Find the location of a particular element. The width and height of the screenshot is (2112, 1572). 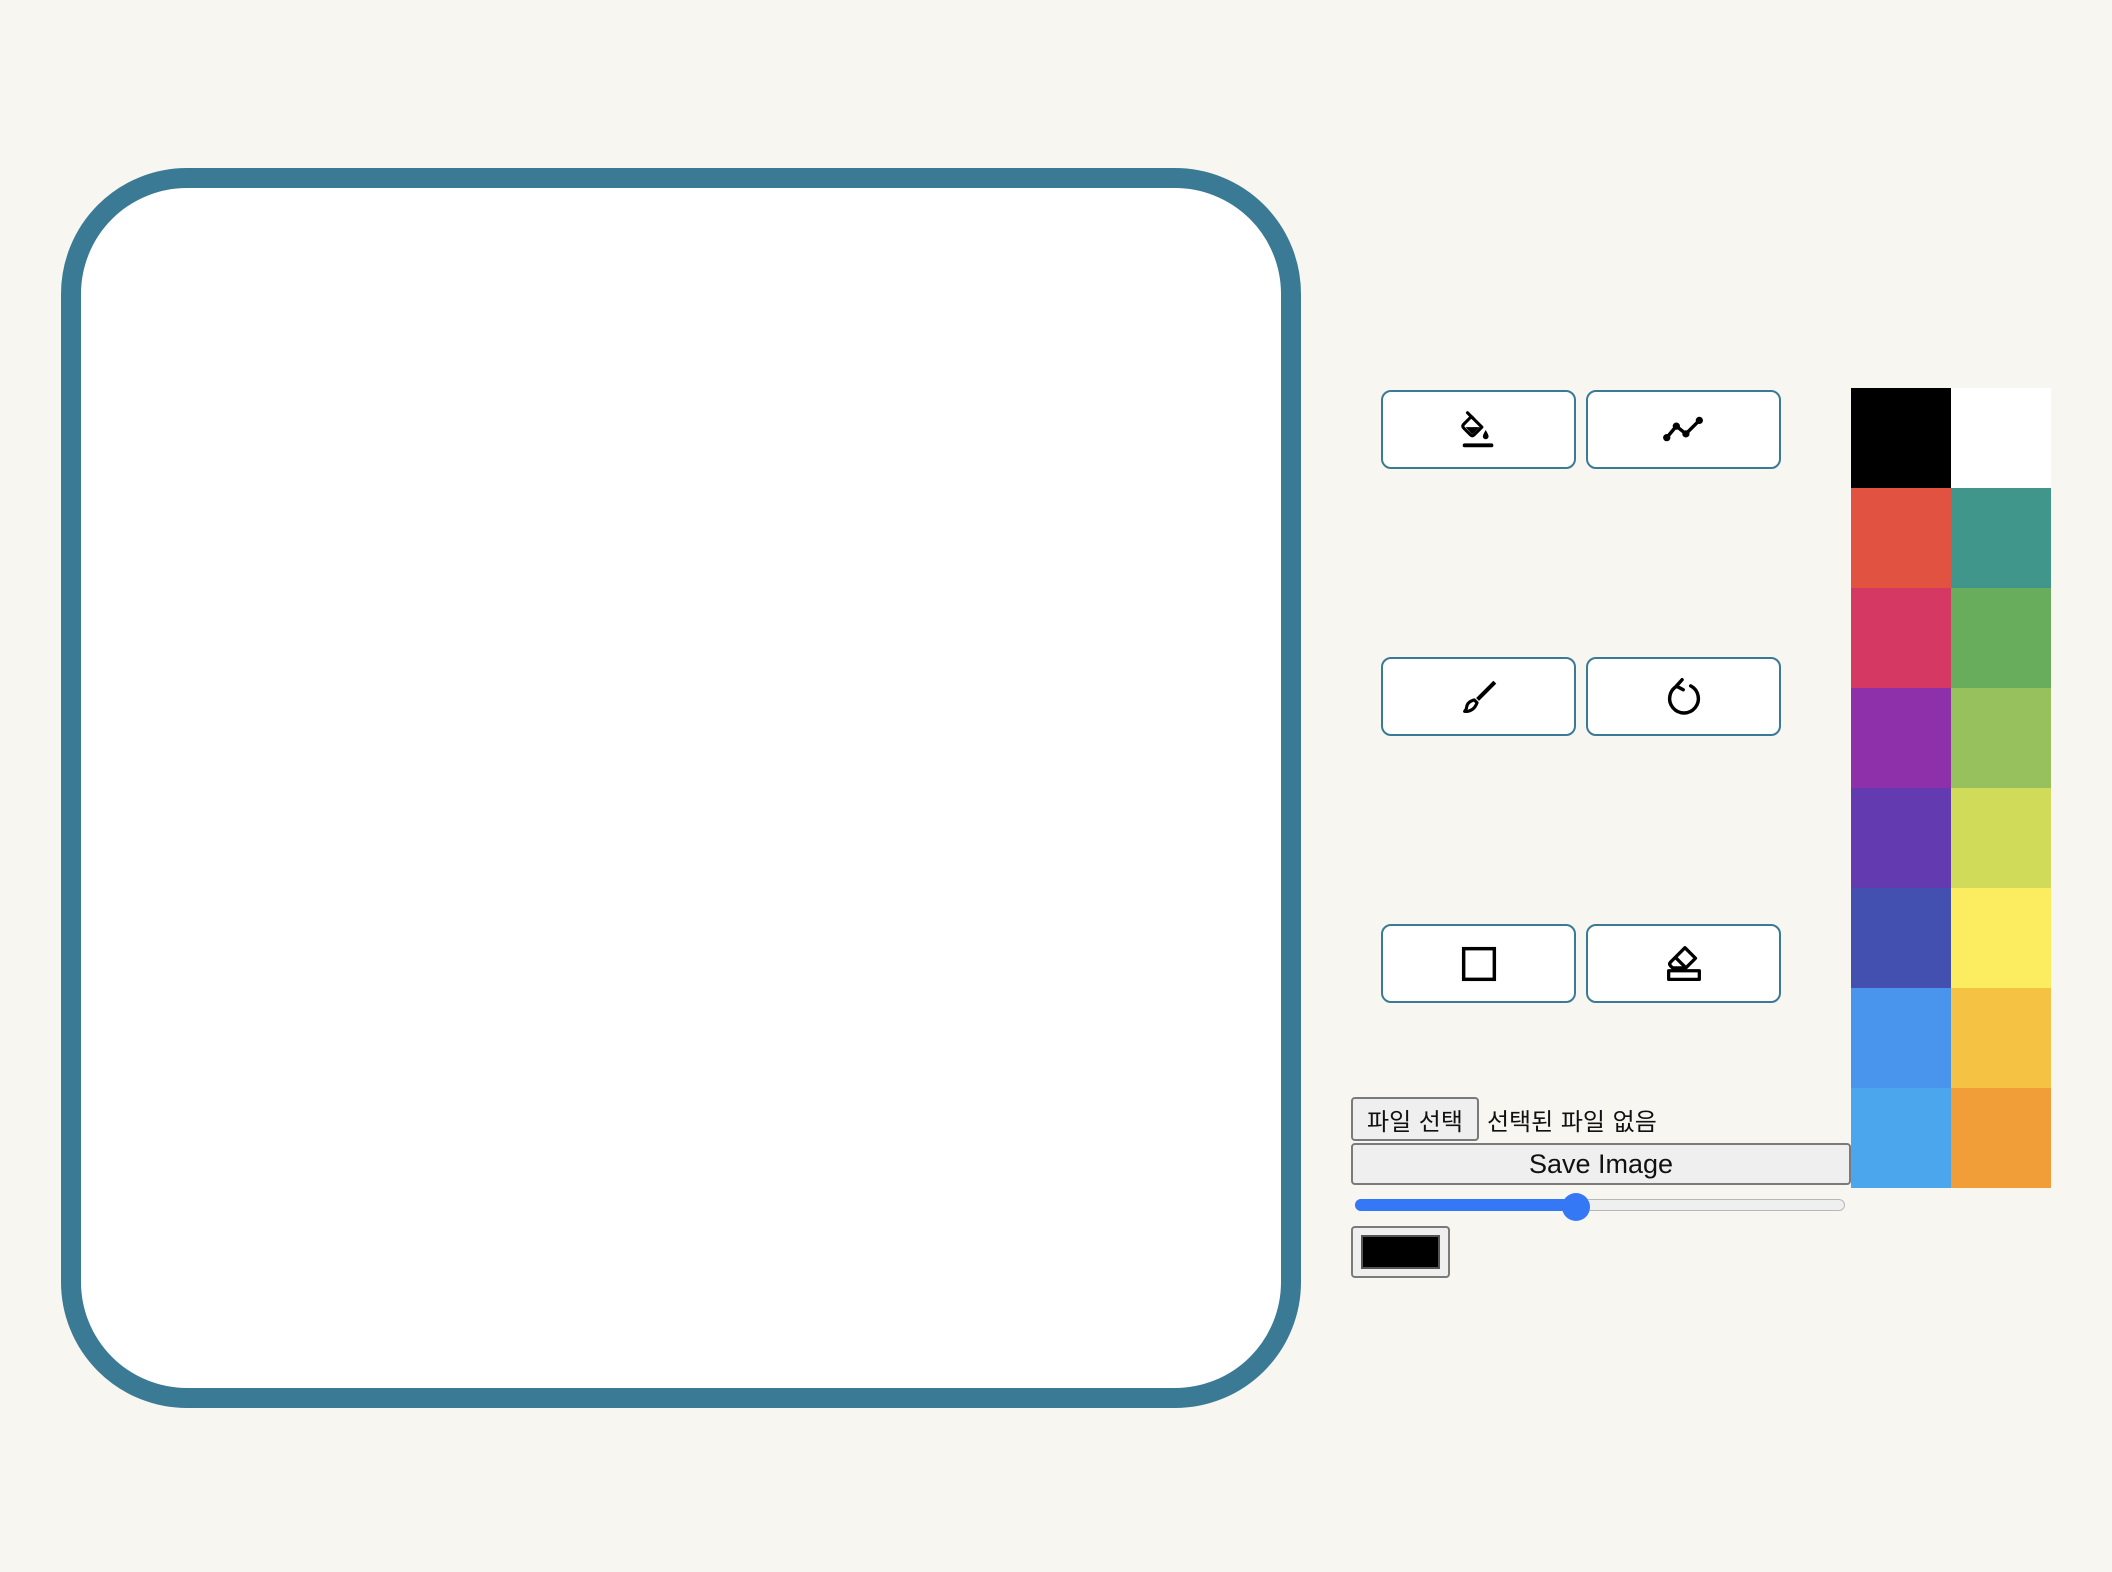

polyline-icon is located at coordinates (1682, 428).